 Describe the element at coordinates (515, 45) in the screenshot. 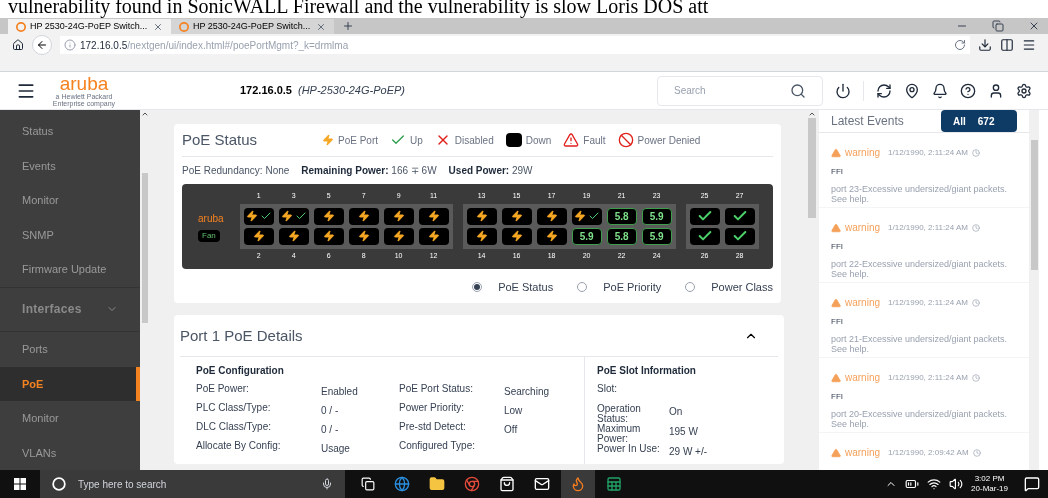

I see `address-field: 172.16.0.5/nextgen/ui/index.html#/poePortMgmt?_k=drmlma` at that location.